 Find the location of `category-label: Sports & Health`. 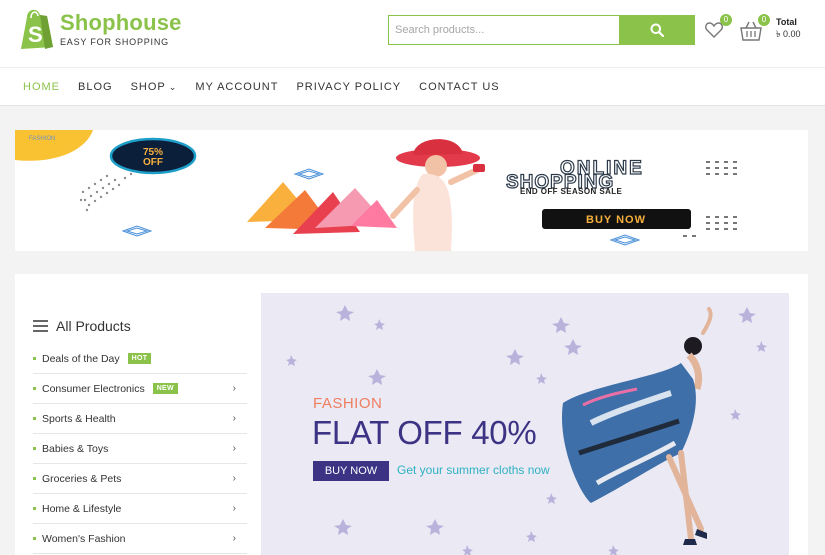

category-label: Sports & Health is located at coordinates (79, 418).